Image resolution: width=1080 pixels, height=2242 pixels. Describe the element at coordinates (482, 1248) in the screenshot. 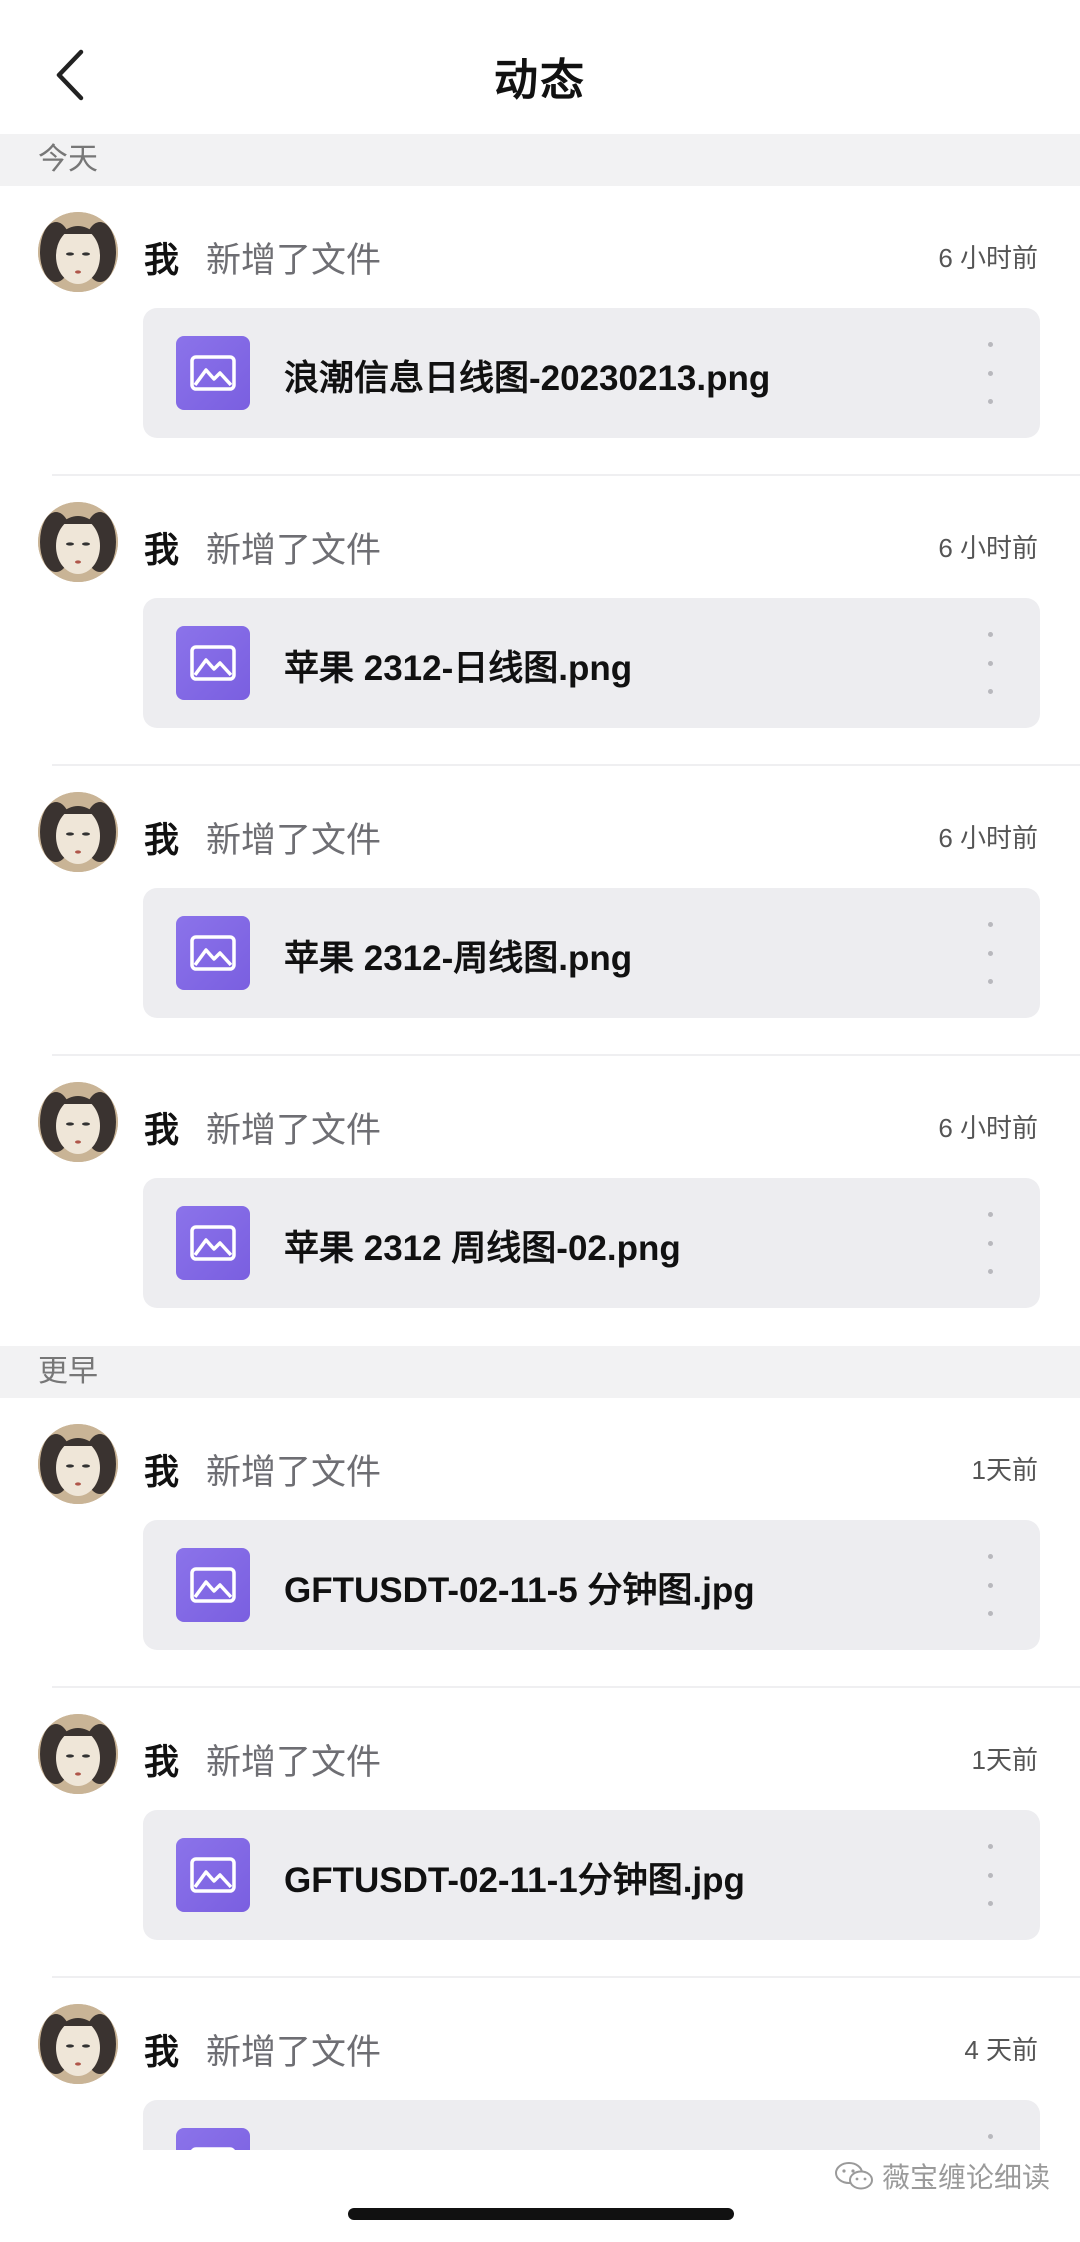

I see `file-name: 苹果 2312 周线图-02.png` at that location.